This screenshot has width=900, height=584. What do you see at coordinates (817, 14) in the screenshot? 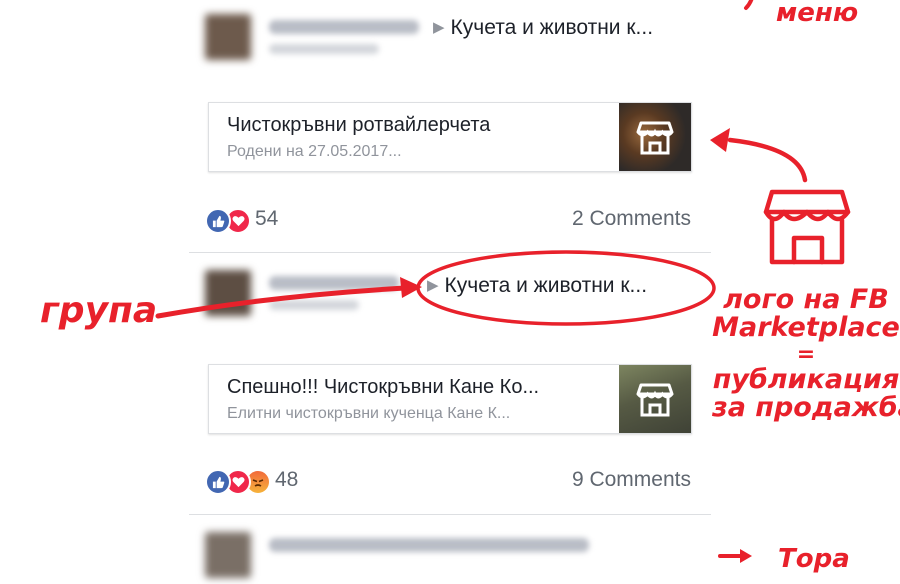
I see `annotation-menu: меню` at bounding box center [817, 14].